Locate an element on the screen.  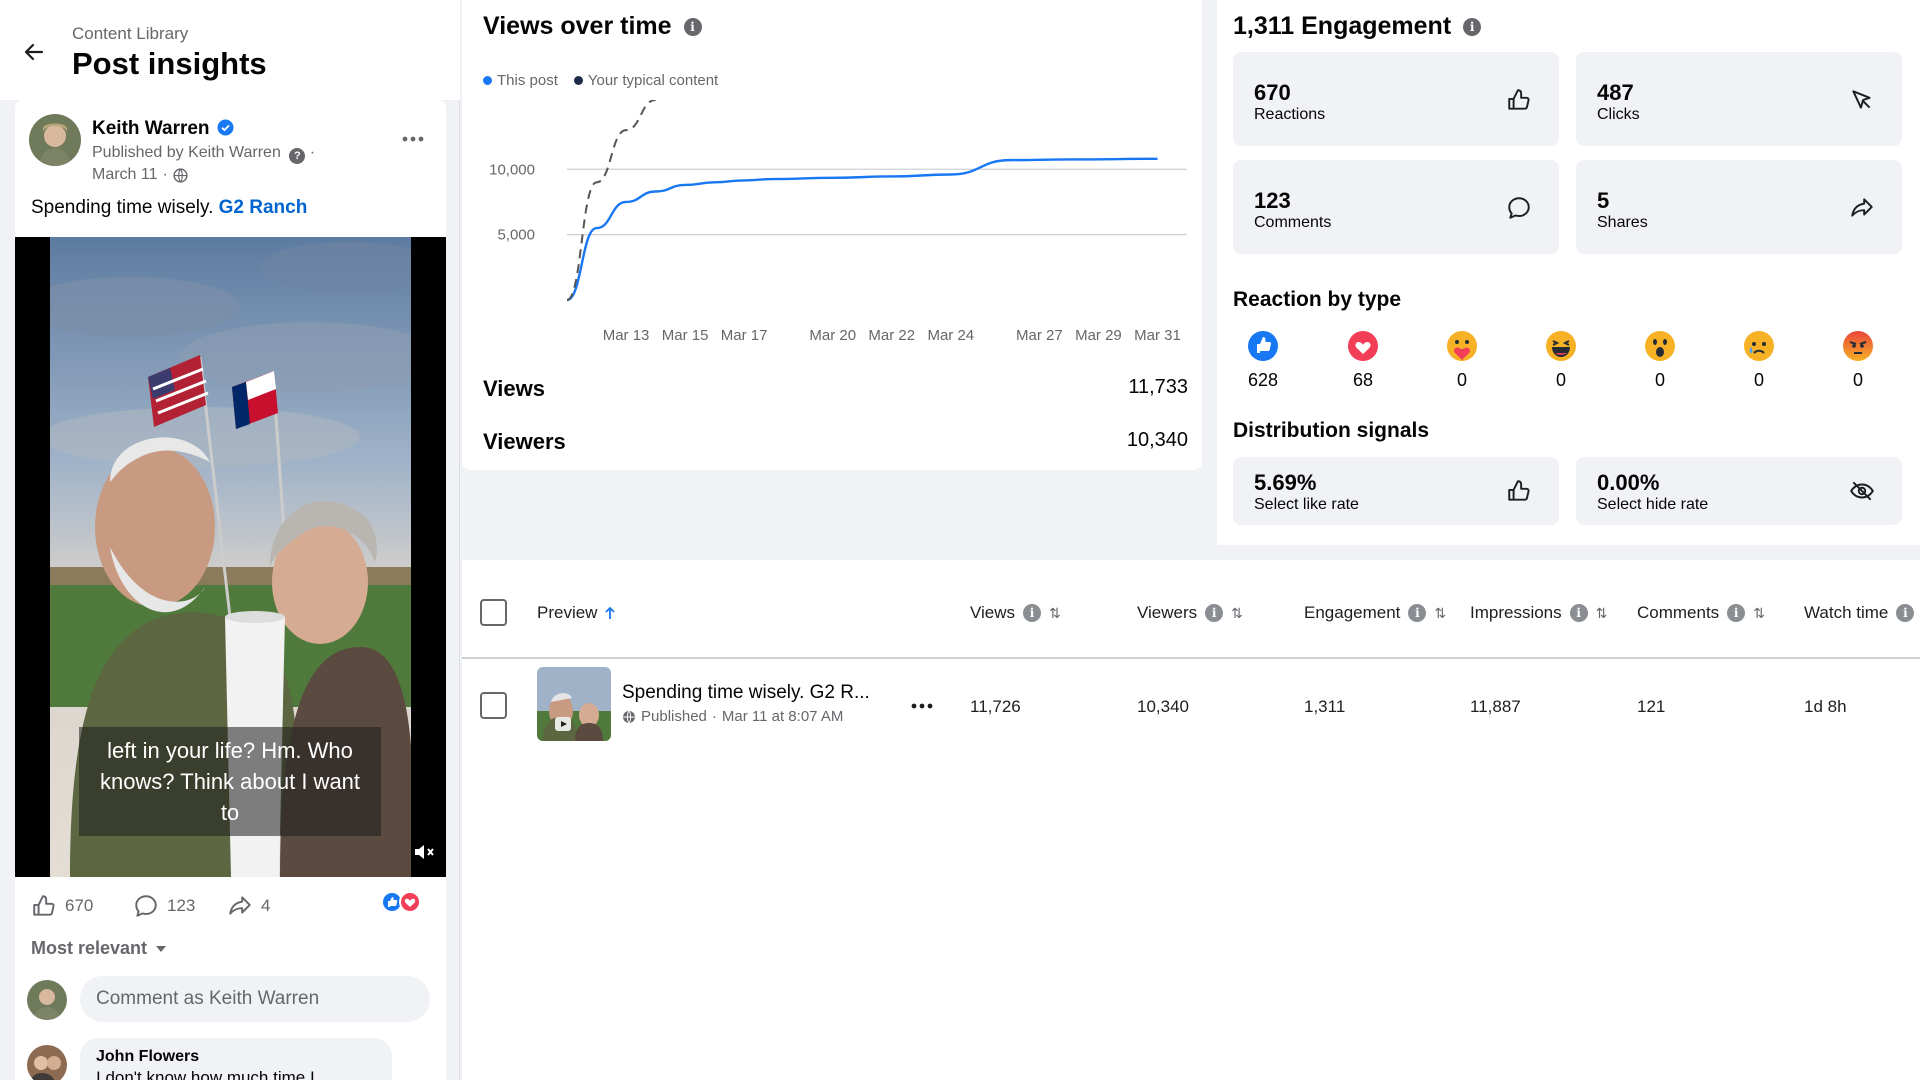
comment-input: Comment as Keith Warren is located at coordinates (255, 999).